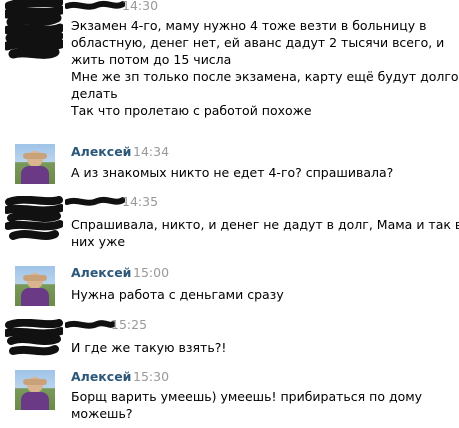 Image resolution: width=459 pixels, height=428 pixels. I want to click on message-text: Нужна работа с деньгами сразу, so click(177, 294).